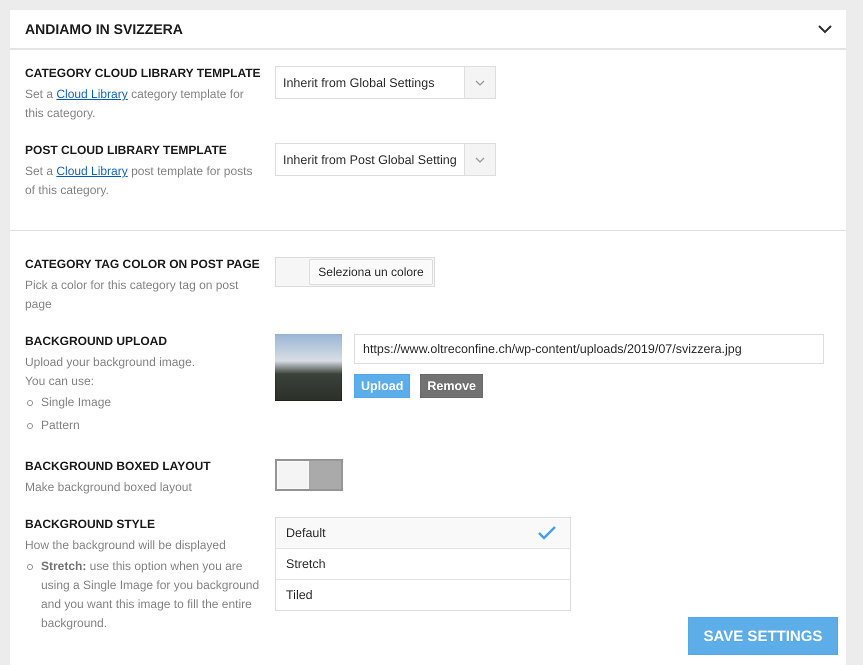 The image size is (863, 665). I want to click on setting-label: BACKGROUND BOXED LAYOUT, so click(118, 466).